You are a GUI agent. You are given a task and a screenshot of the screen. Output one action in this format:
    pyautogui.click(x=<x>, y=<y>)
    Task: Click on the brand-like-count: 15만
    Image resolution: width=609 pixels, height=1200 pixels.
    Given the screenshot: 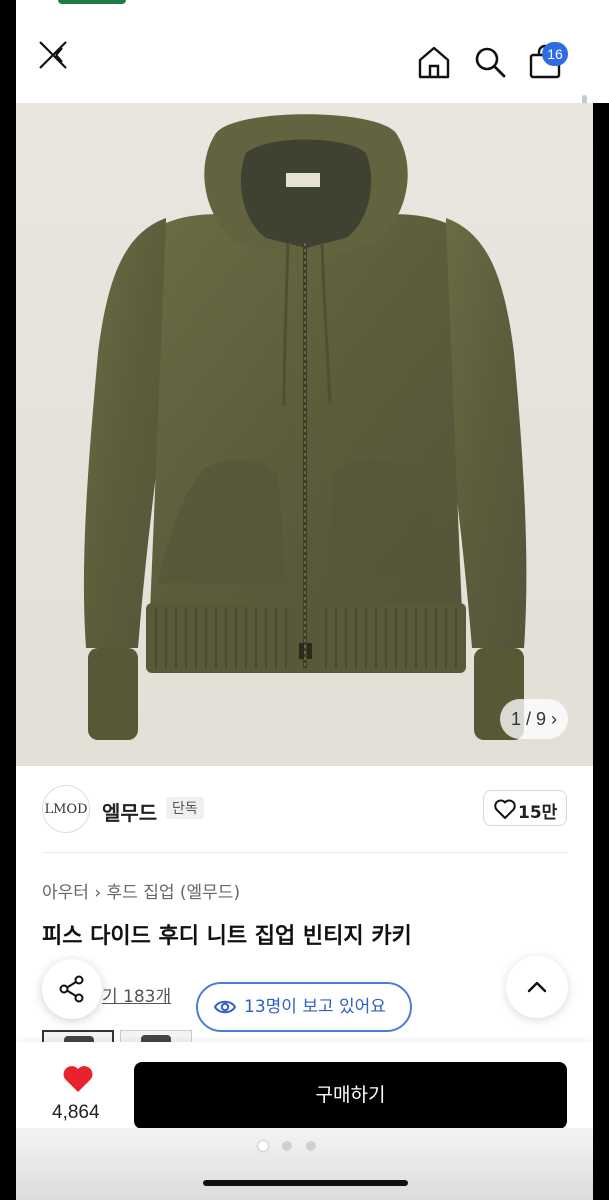 What is the action you would take?
    pyautogui.click(x=538, y=813)
    